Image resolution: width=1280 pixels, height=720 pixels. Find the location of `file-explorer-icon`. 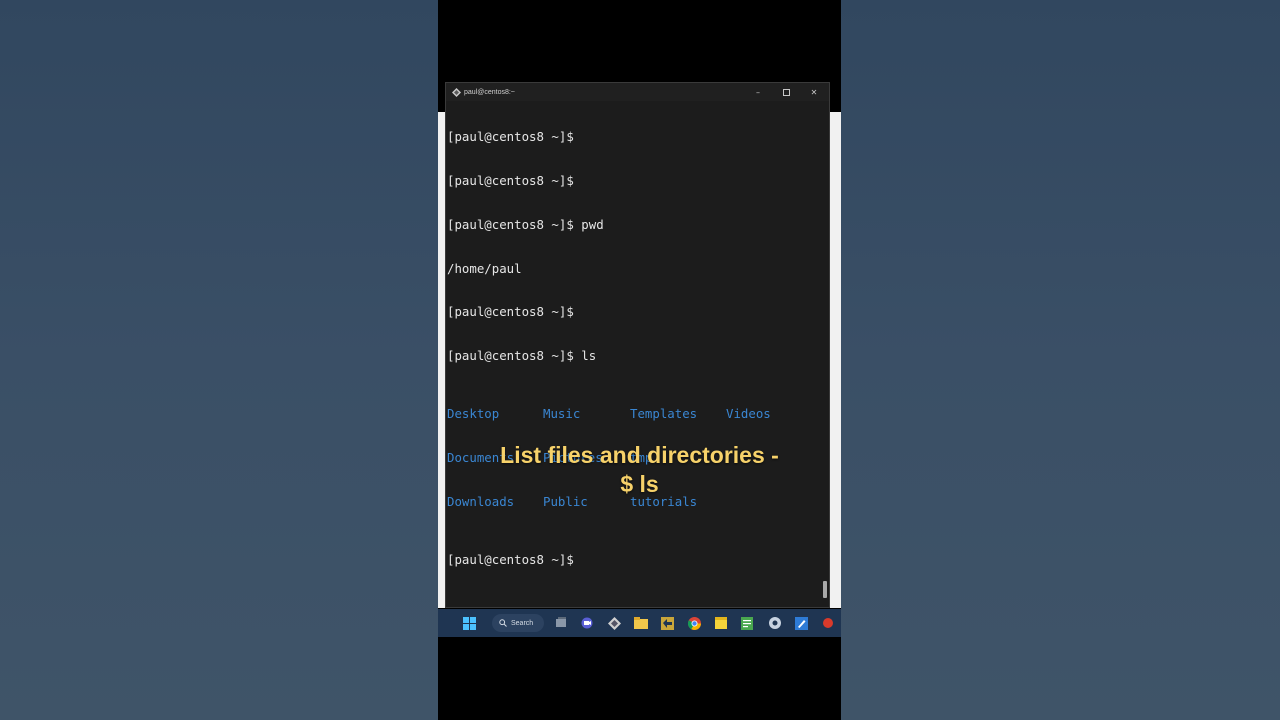

file-explorer-icon is located at coordinates (641, 623).